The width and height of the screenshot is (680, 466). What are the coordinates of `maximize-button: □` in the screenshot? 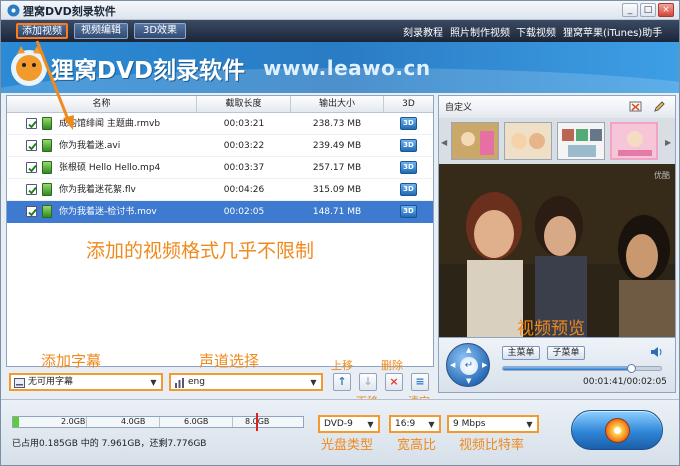 It's located at (648, 10).